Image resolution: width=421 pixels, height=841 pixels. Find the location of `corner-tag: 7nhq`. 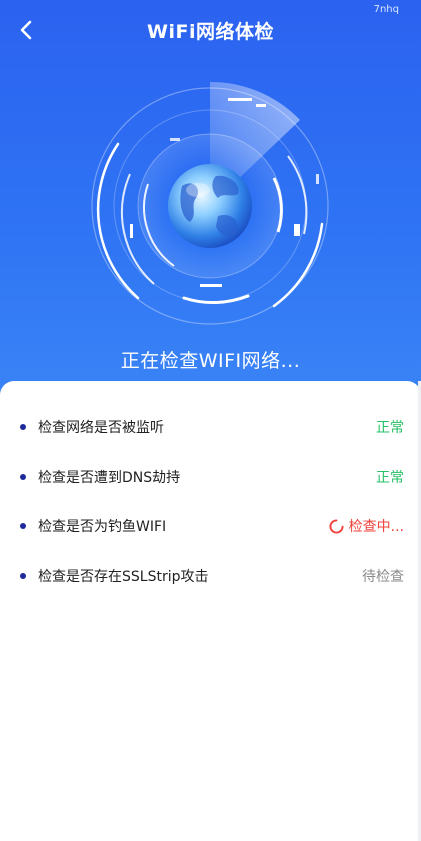

corner-tag: 7nhq is located at coordinates (386, 9).